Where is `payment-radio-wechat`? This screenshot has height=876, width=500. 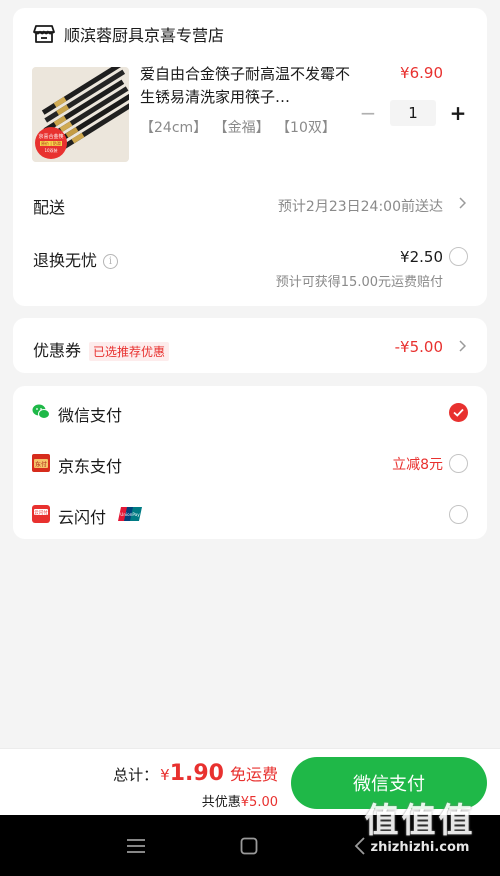 payment-radio-wechat is located at coordinates (458, 412).